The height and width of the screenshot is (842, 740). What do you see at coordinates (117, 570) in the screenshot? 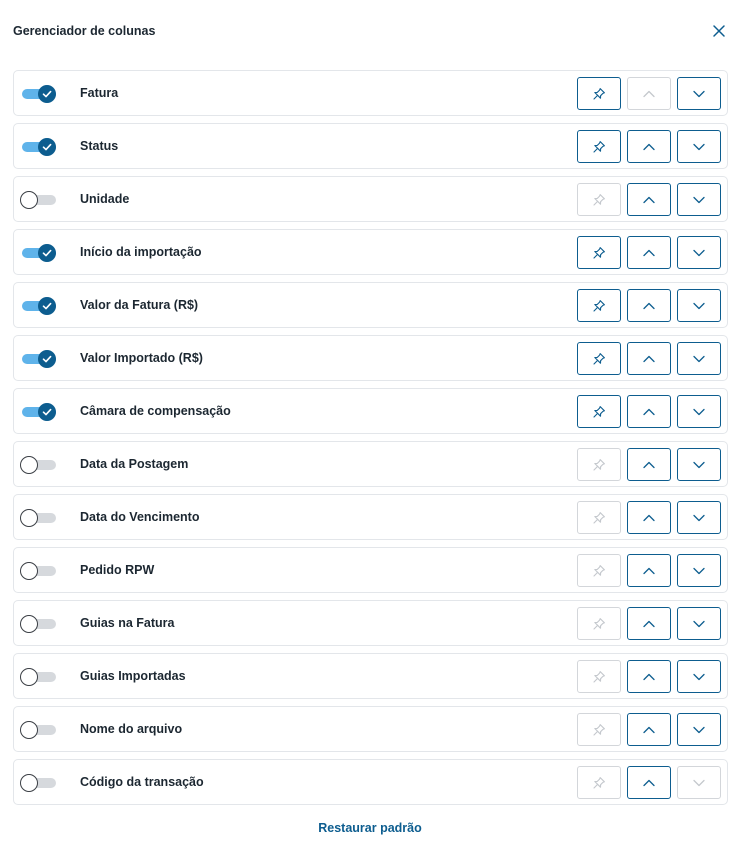
I see `column-label: Pedido RPW` at bounding box center [117, 570].